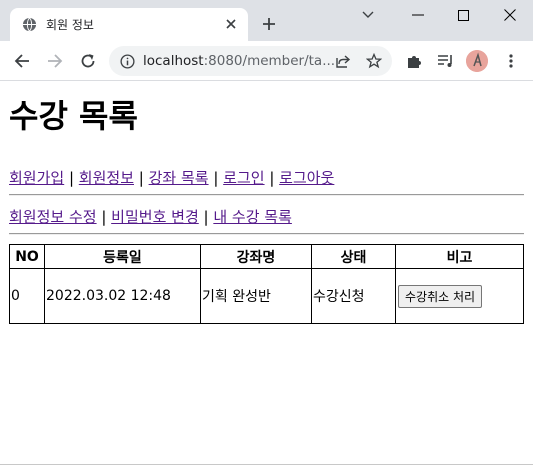  What do you see at coordinates (122, 256) in the screenshot?
I see `column-header-date: 등록일` at bounding box center [122, 256].